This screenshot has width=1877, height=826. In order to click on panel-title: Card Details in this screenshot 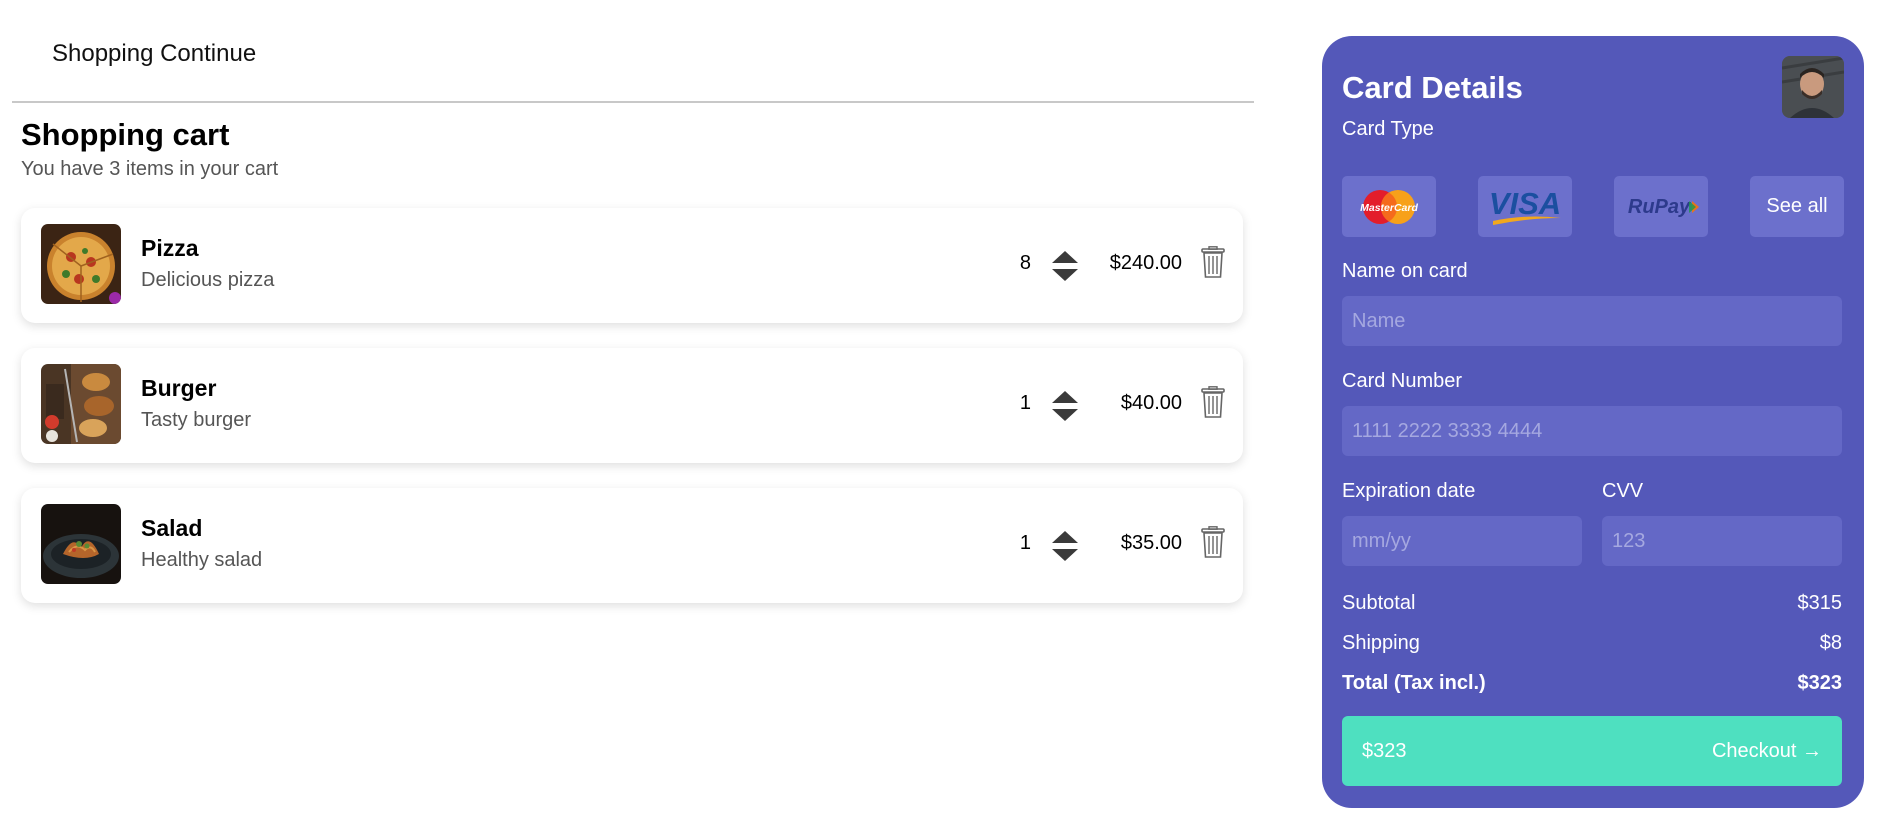, I will do `click(1432, 87)`.